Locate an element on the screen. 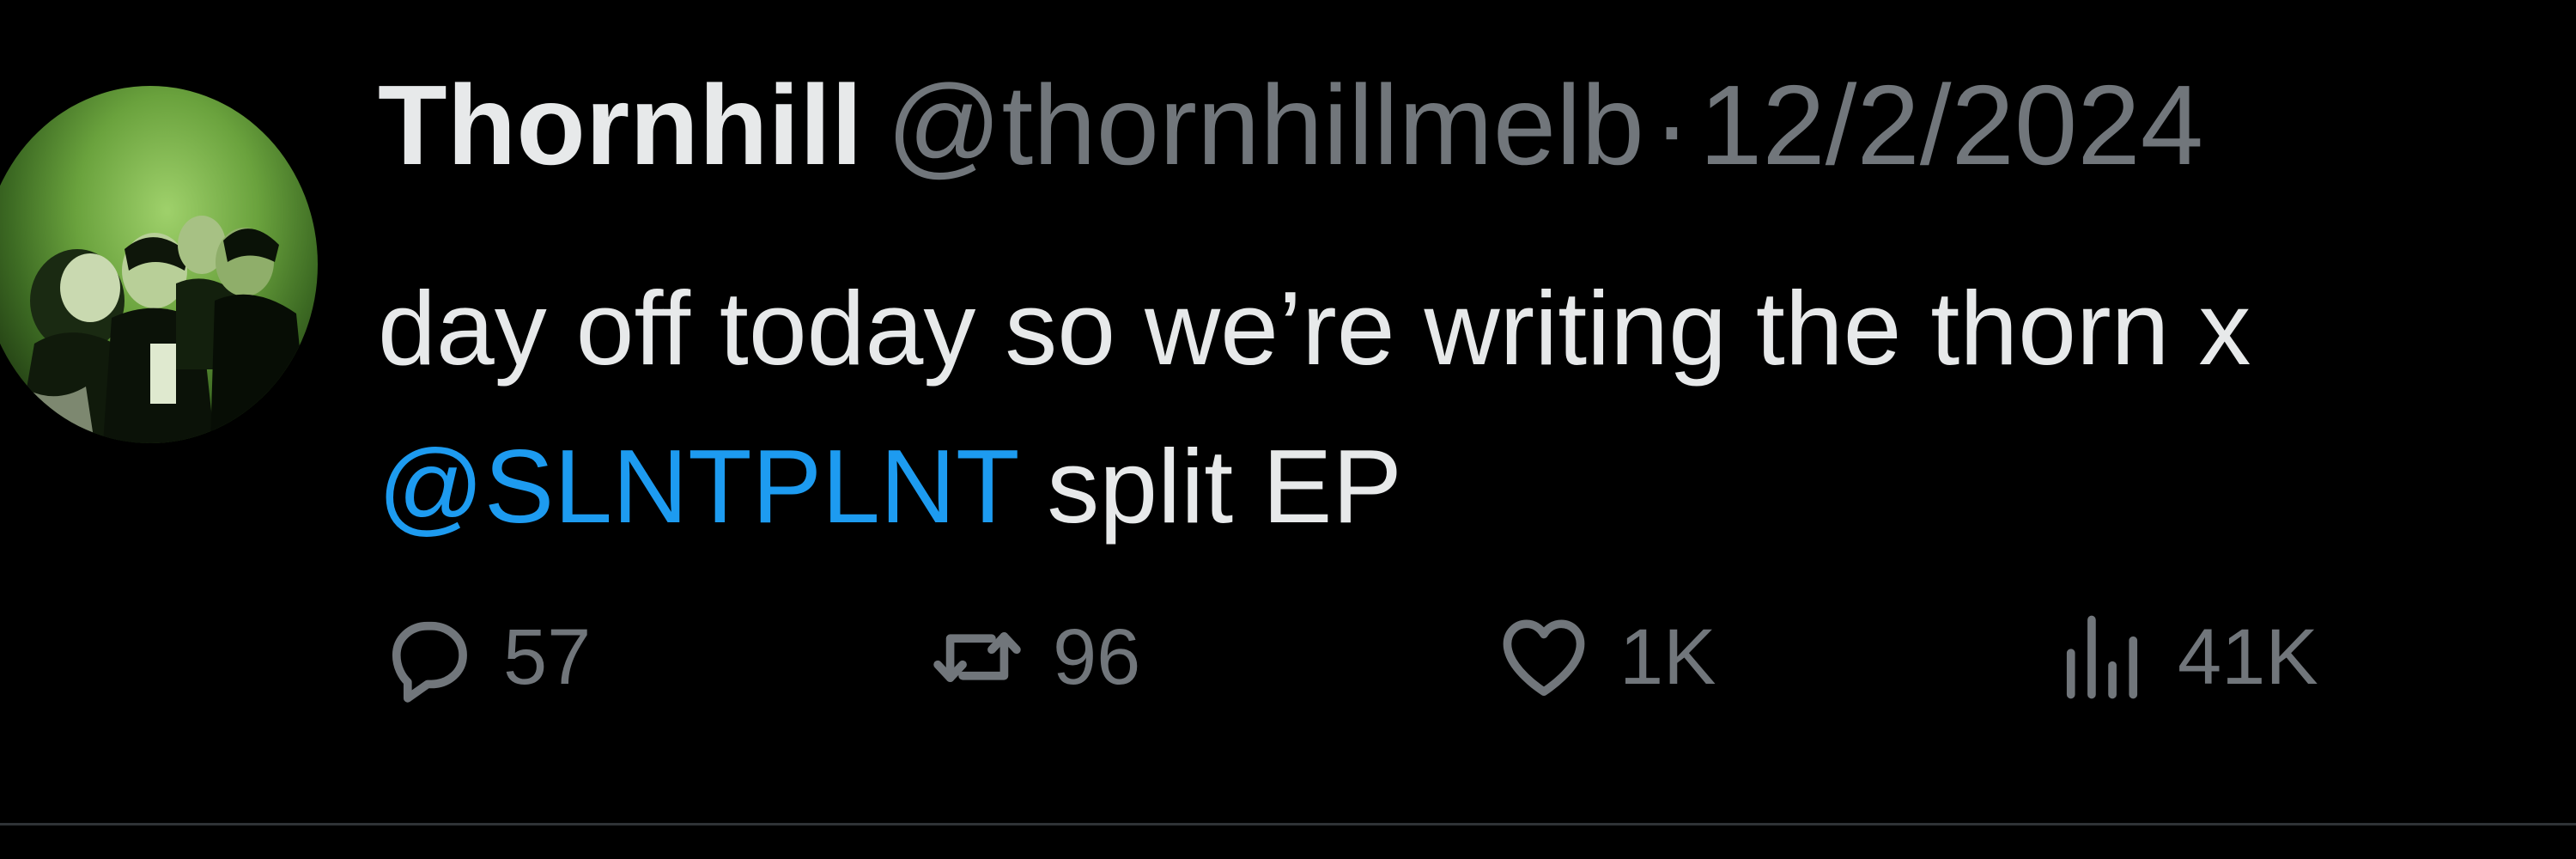 The width and height of the screenshot is (2576, 859). divider is located at coordinates (1288, 824).